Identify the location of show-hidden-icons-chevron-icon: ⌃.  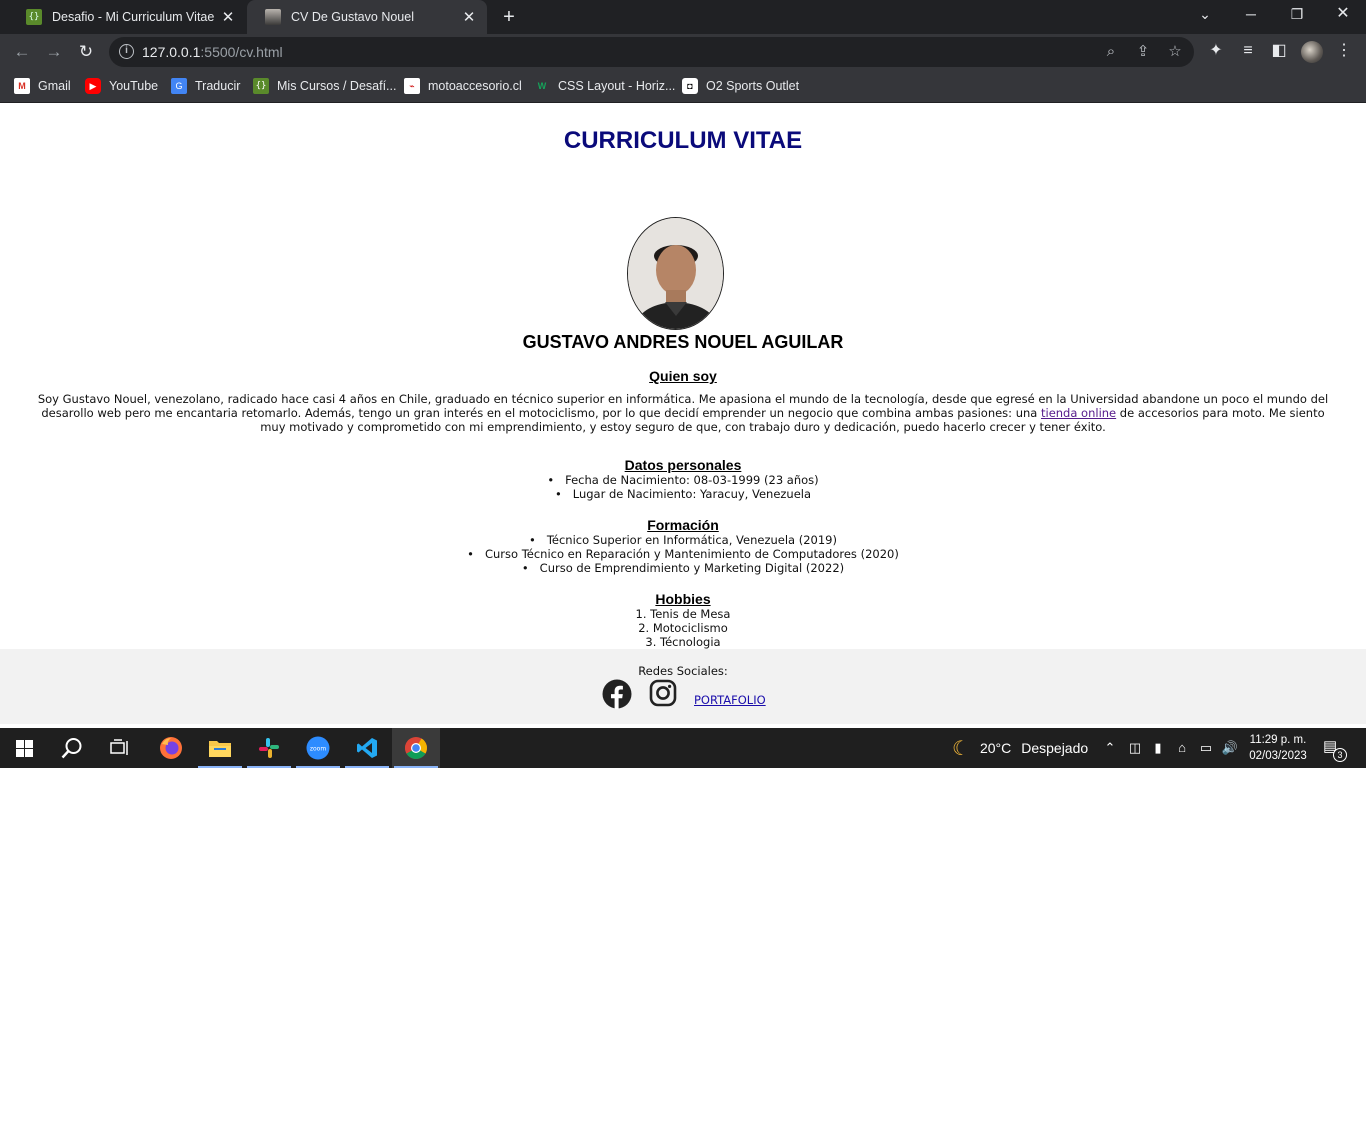
(1110, 748).